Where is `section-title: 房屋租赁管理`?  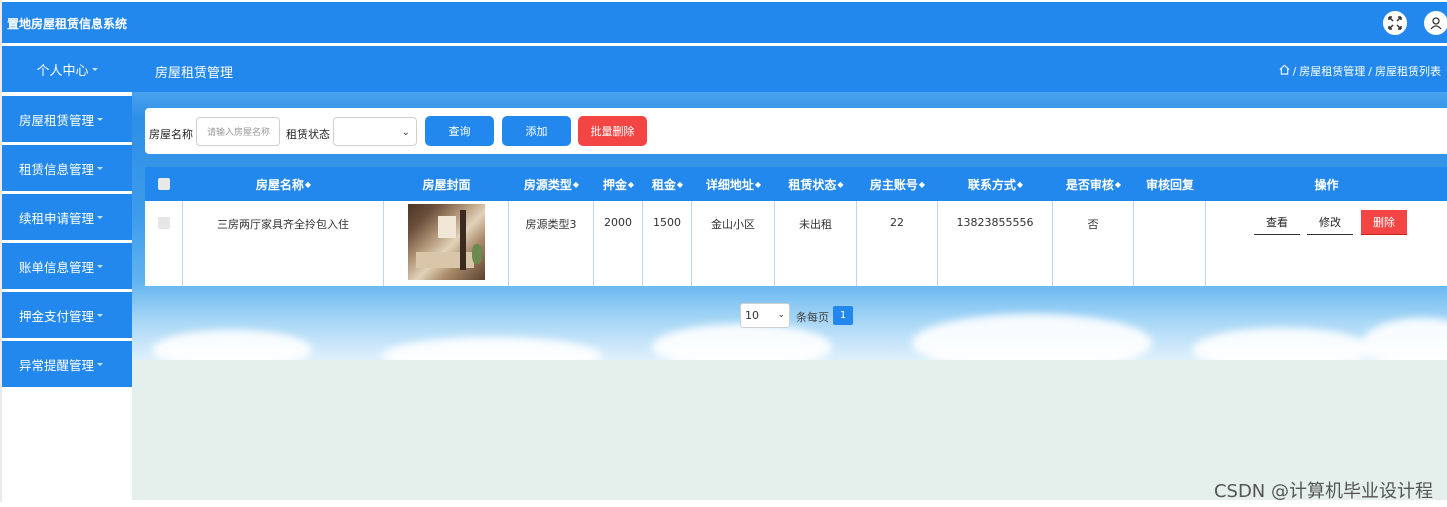
section-title: 房屋租赁管理 is located at coordinates (194, 73).